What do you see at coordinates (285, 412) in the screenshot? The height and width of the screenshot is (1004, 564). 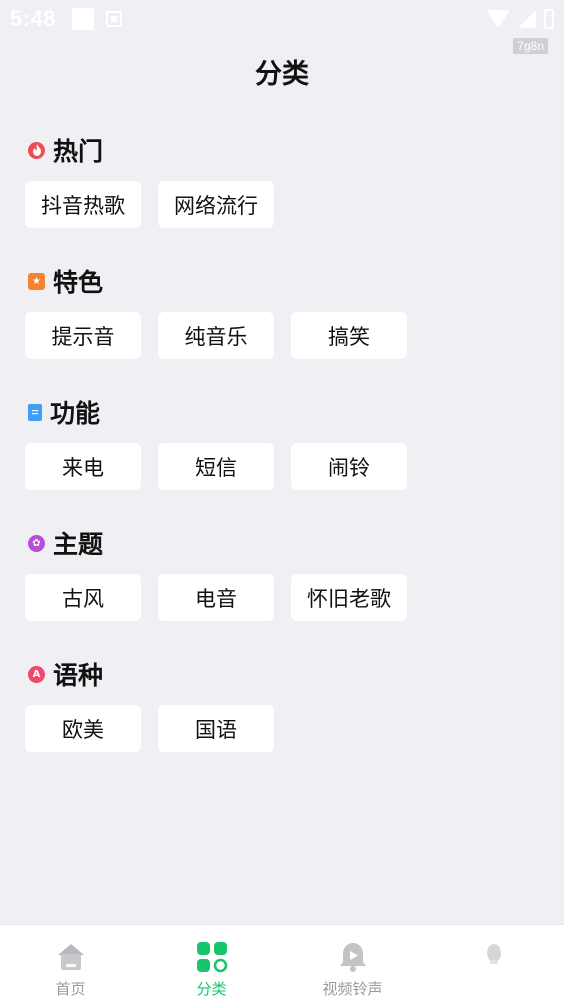 I see `section-header: 功能` at bounding box center [285, 412].